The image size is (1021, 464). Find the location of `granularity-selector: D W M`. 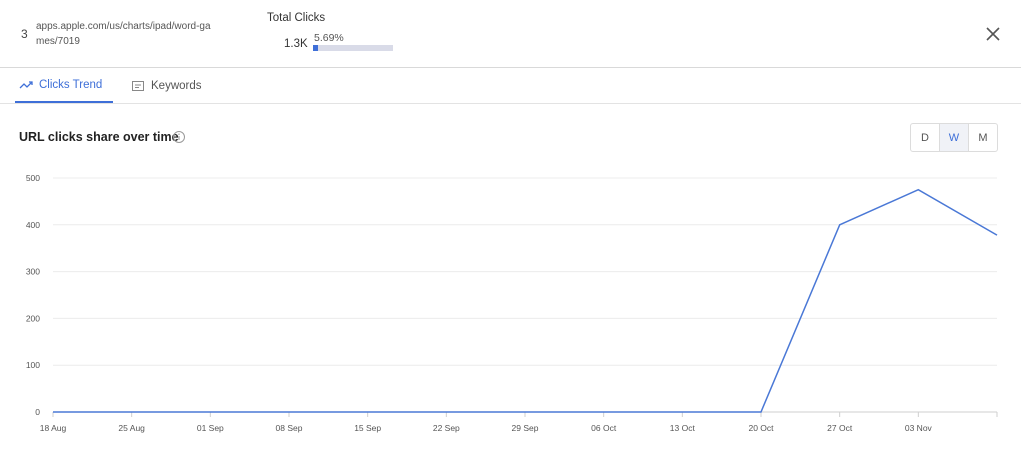

granularity-selector: D W M is located at coordinates (954, 137).